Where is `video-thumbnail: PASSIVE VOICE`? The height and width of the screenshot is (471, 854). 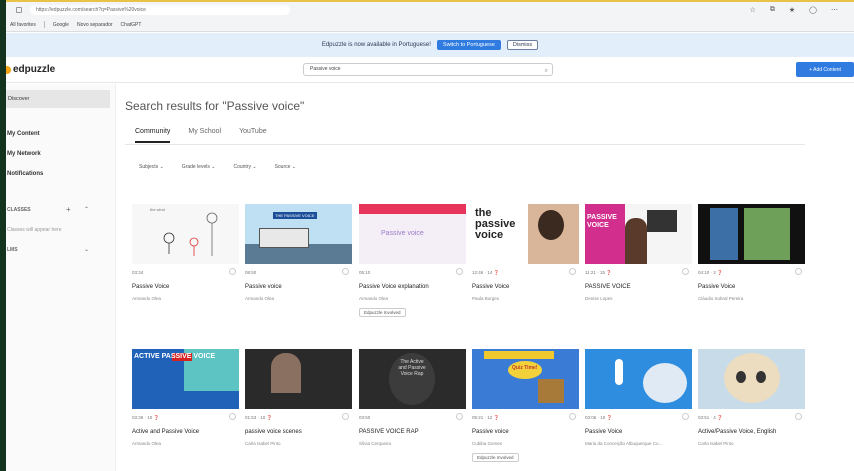 video-thumbnail: PASSIVE VOICE is located at coordinates (638, 234).